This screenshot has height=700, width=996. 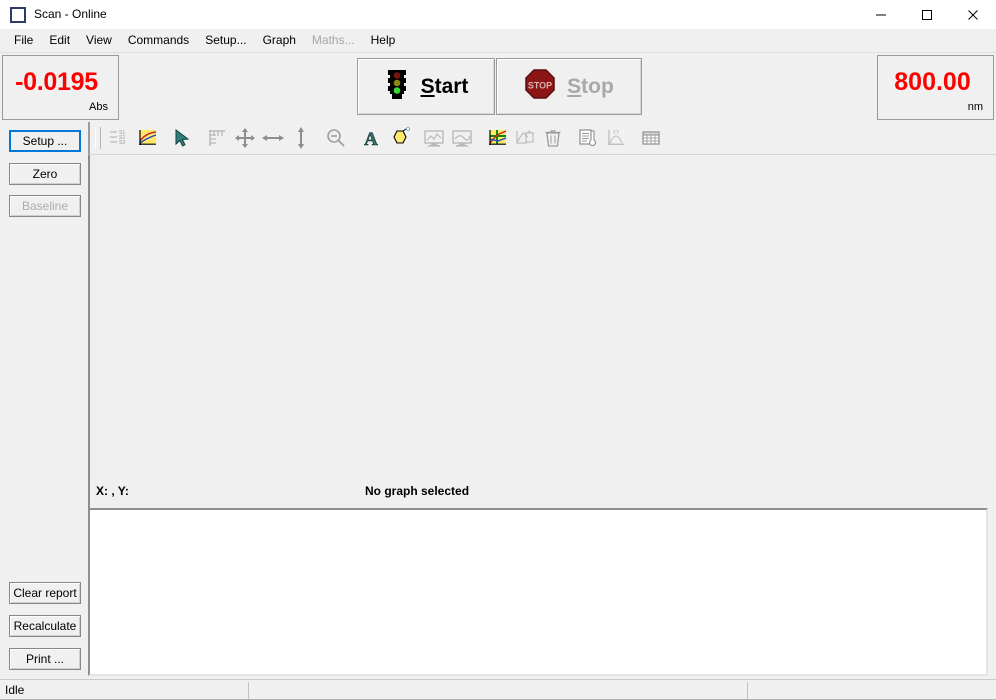 What do you see at coordinates (23, 40) in the screenshot?
I see `menu-item-file: File` at bounding box center [23, 40].